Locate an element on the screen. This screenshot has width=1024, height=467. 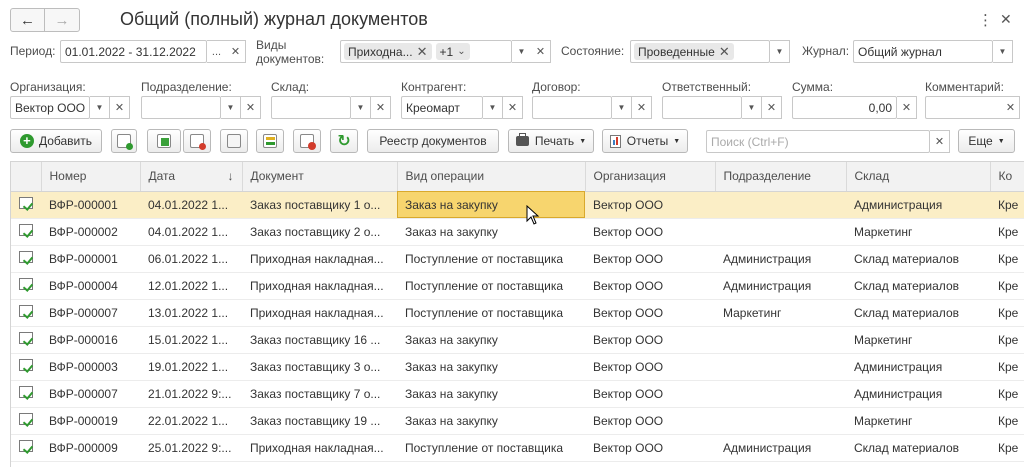
more-vertical-icon: ⋮ is located at coordinates (985, 20).